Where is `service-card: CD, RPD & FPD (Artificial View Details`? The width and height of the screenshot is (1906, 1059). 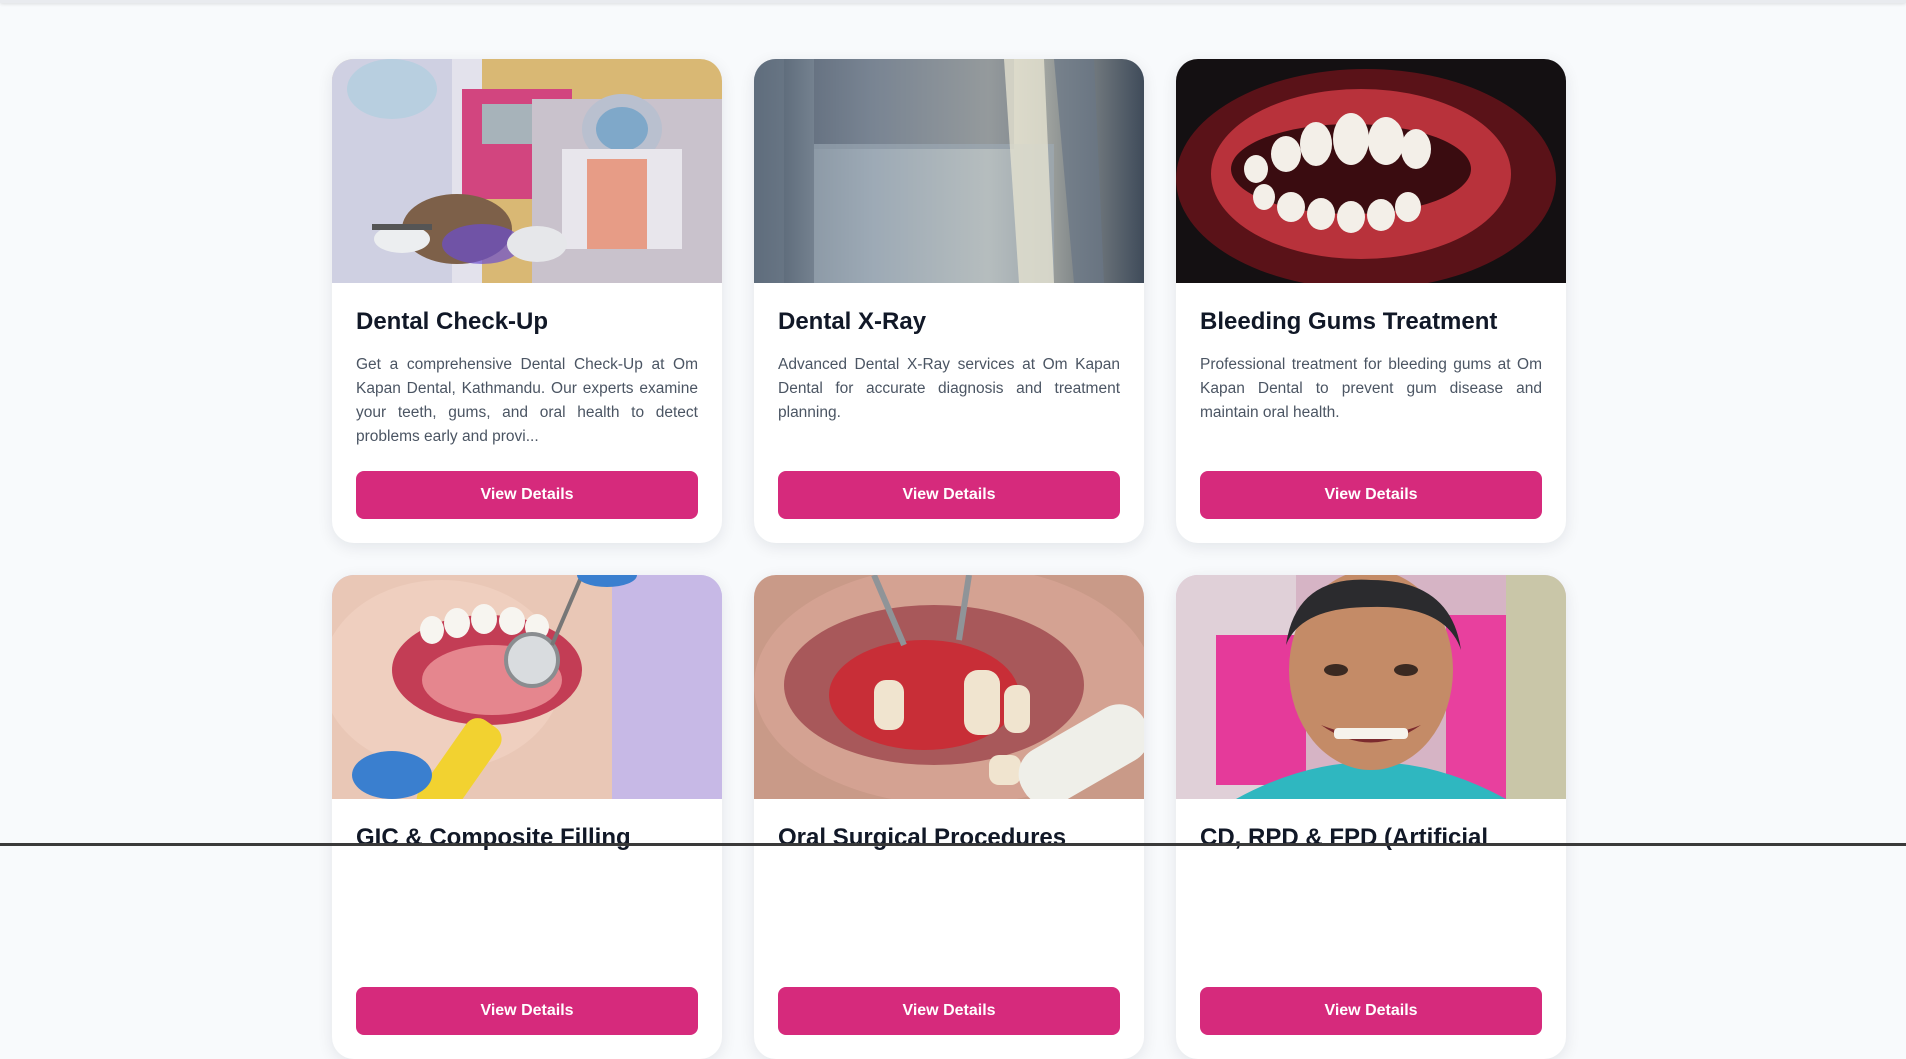 service-card: CD, RPD & FPD (Artificial View Details is located at coordinates (1371, 817).